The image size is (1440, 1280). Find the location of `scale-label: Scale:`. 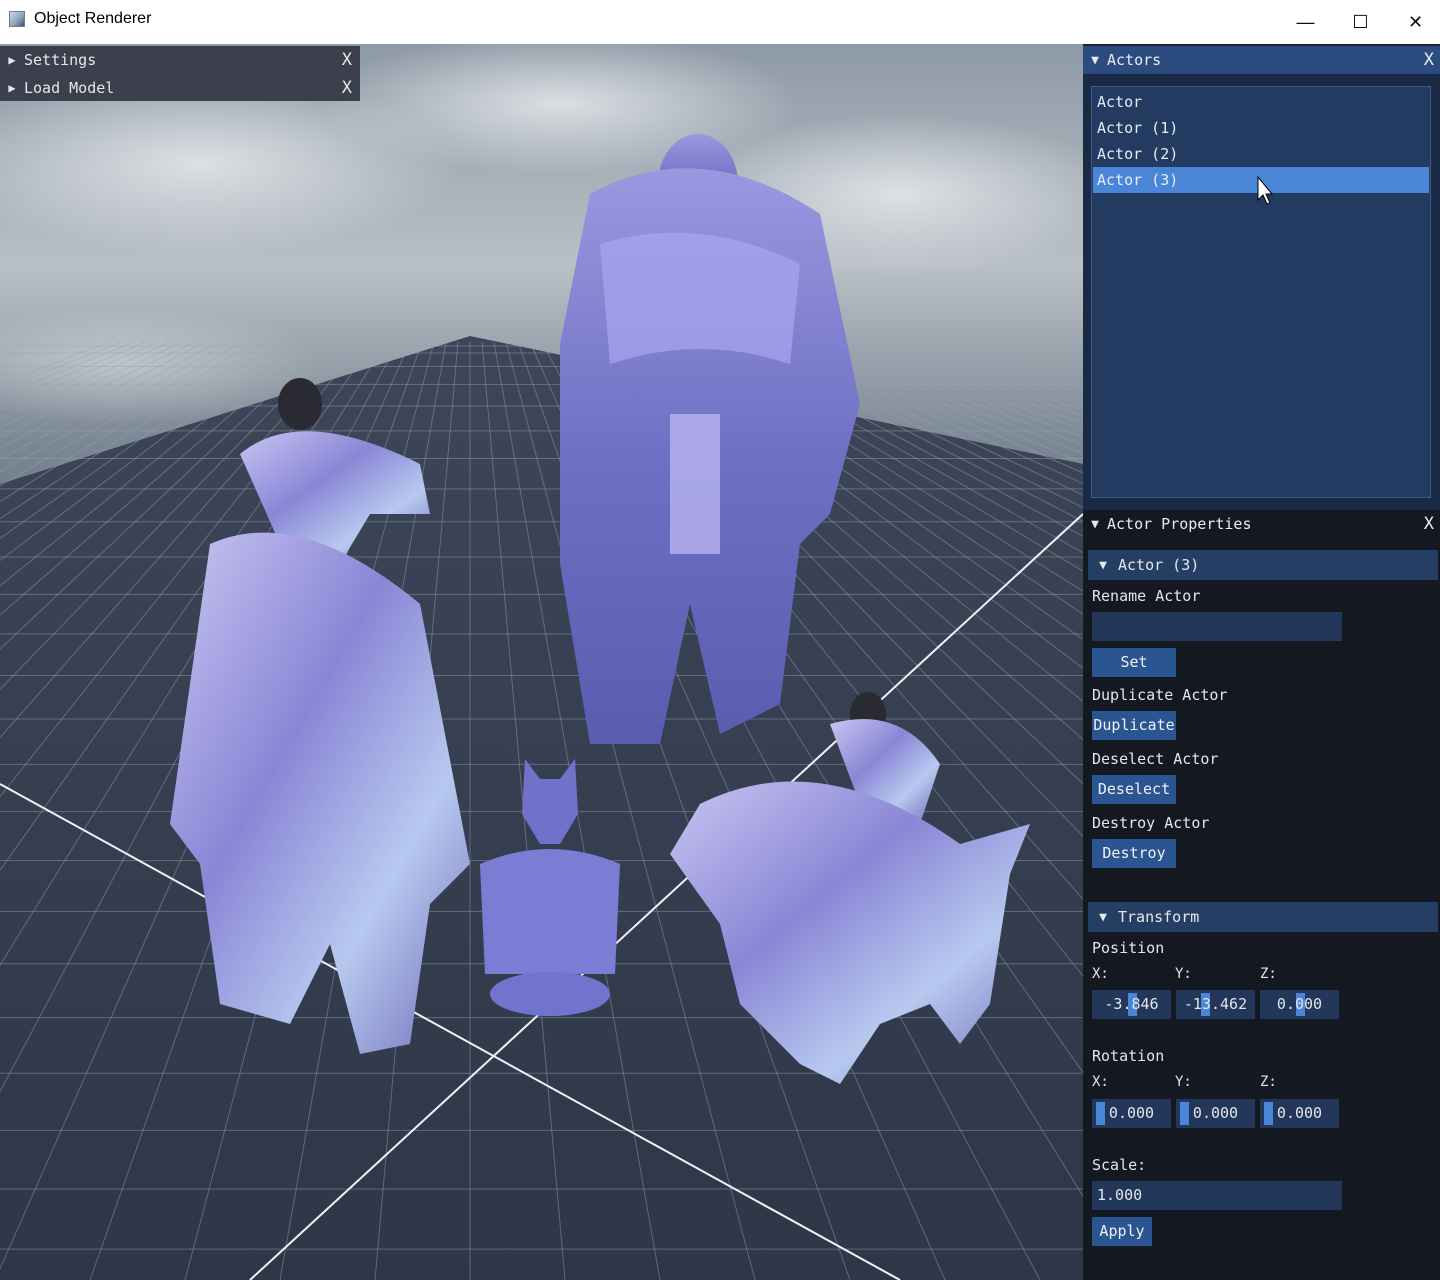

scale-label: Scale: is located at coordinates (1119, 1165).